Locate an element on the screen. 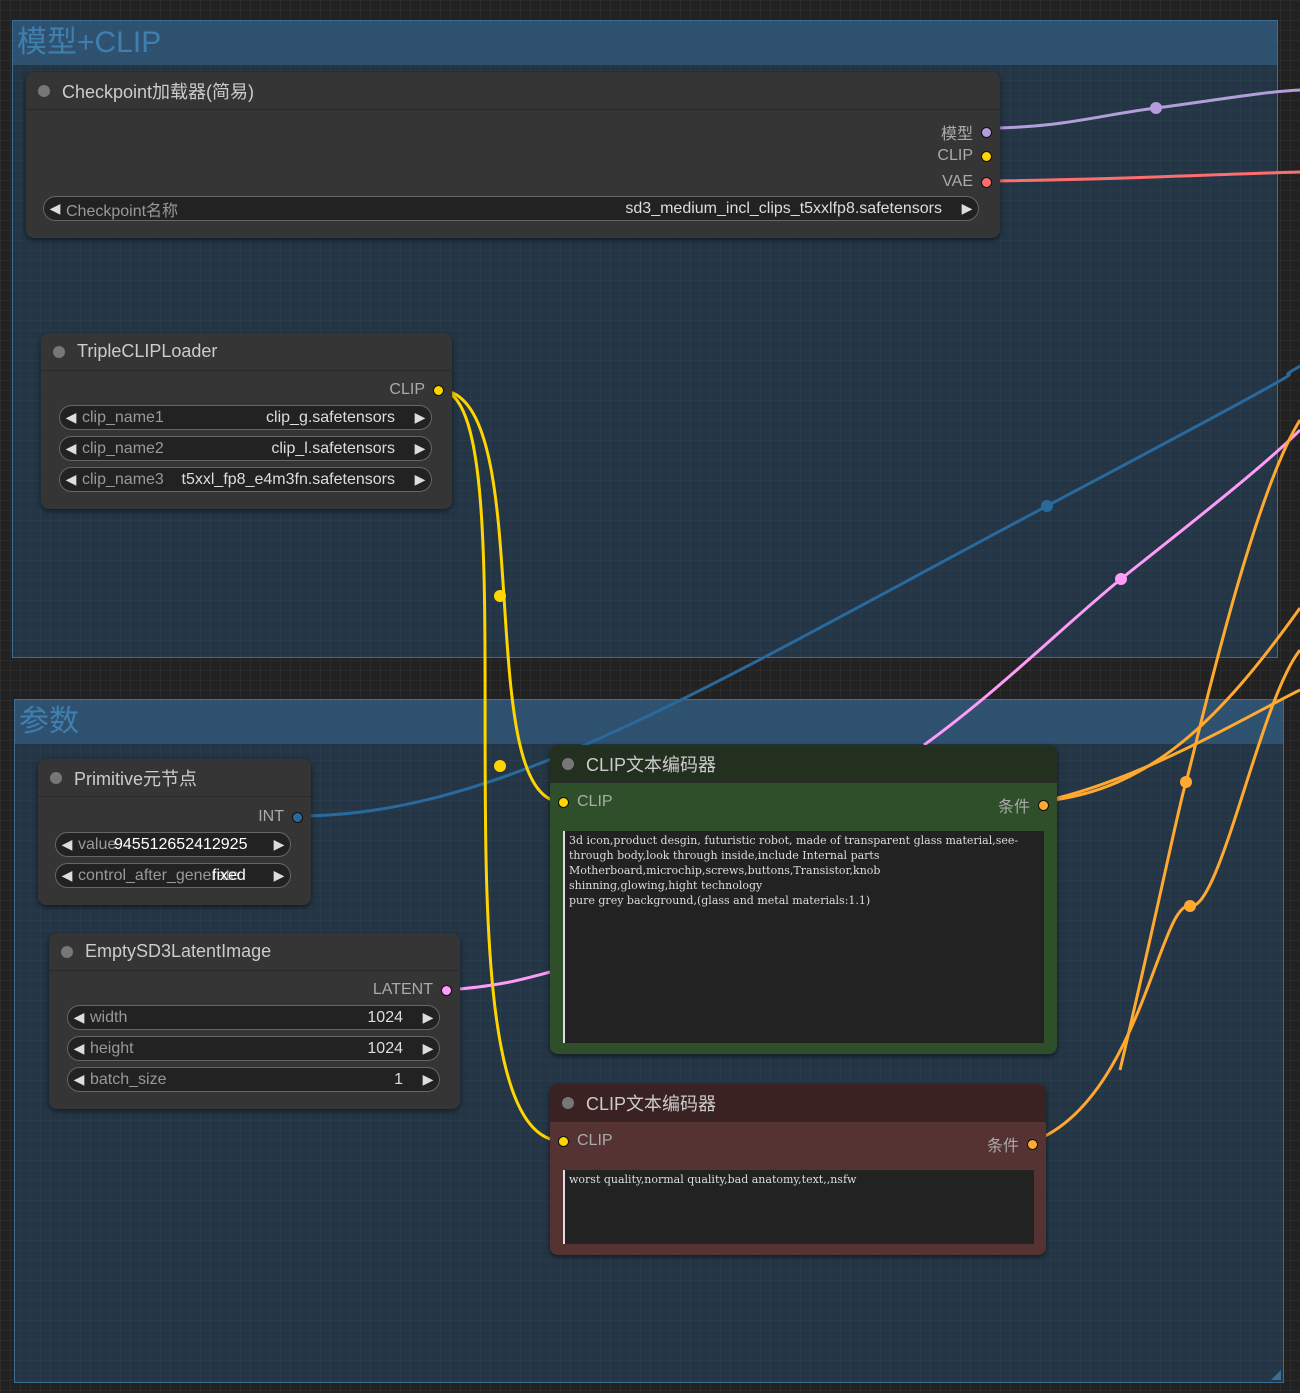 This screenshot has width=1300, height=1393. output-label: INT is located at coordinates (271, 816).